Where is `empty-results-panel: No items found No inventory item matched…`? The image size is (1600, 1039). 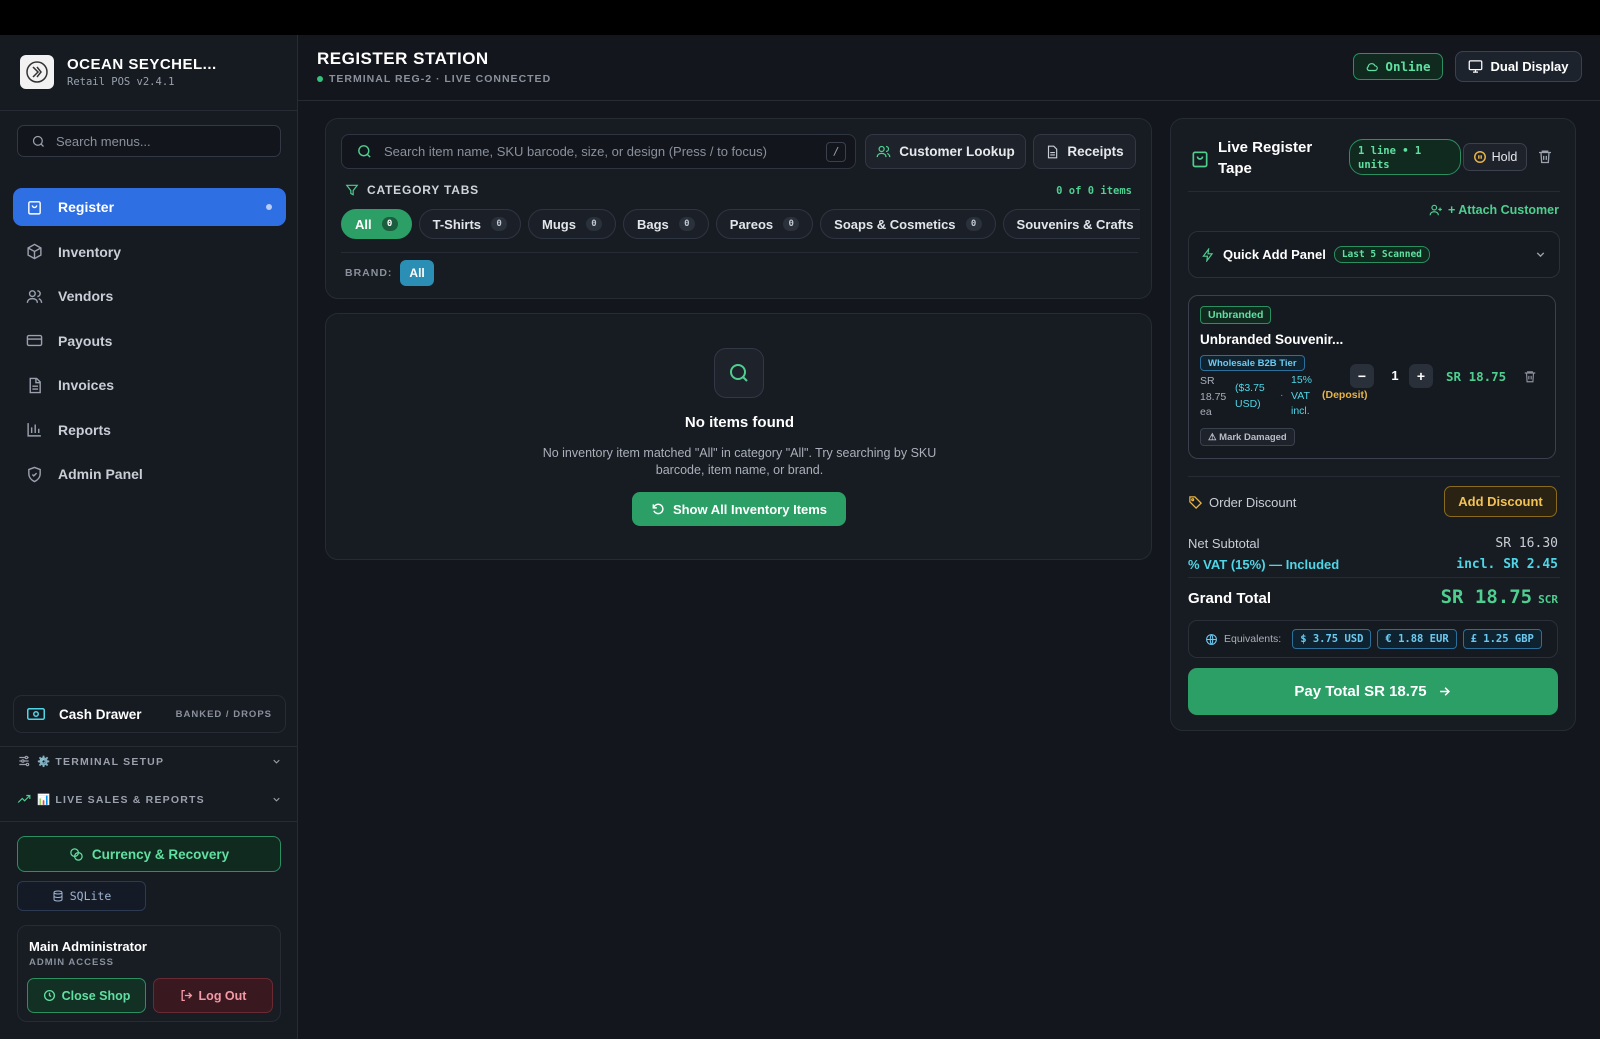
empty-results-panel: No items found No inventory item matched… is located at coordinates (738, 436).